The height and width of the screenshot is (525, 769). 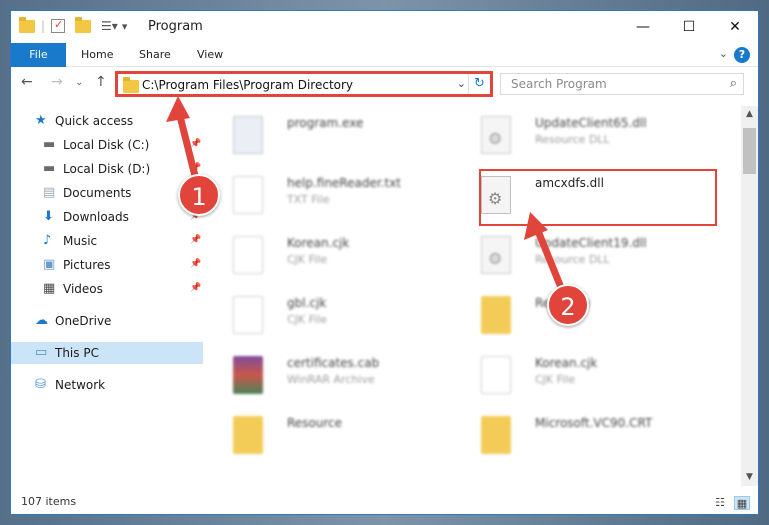 I want to click on tab-file: File, so click(x=38, y=55).